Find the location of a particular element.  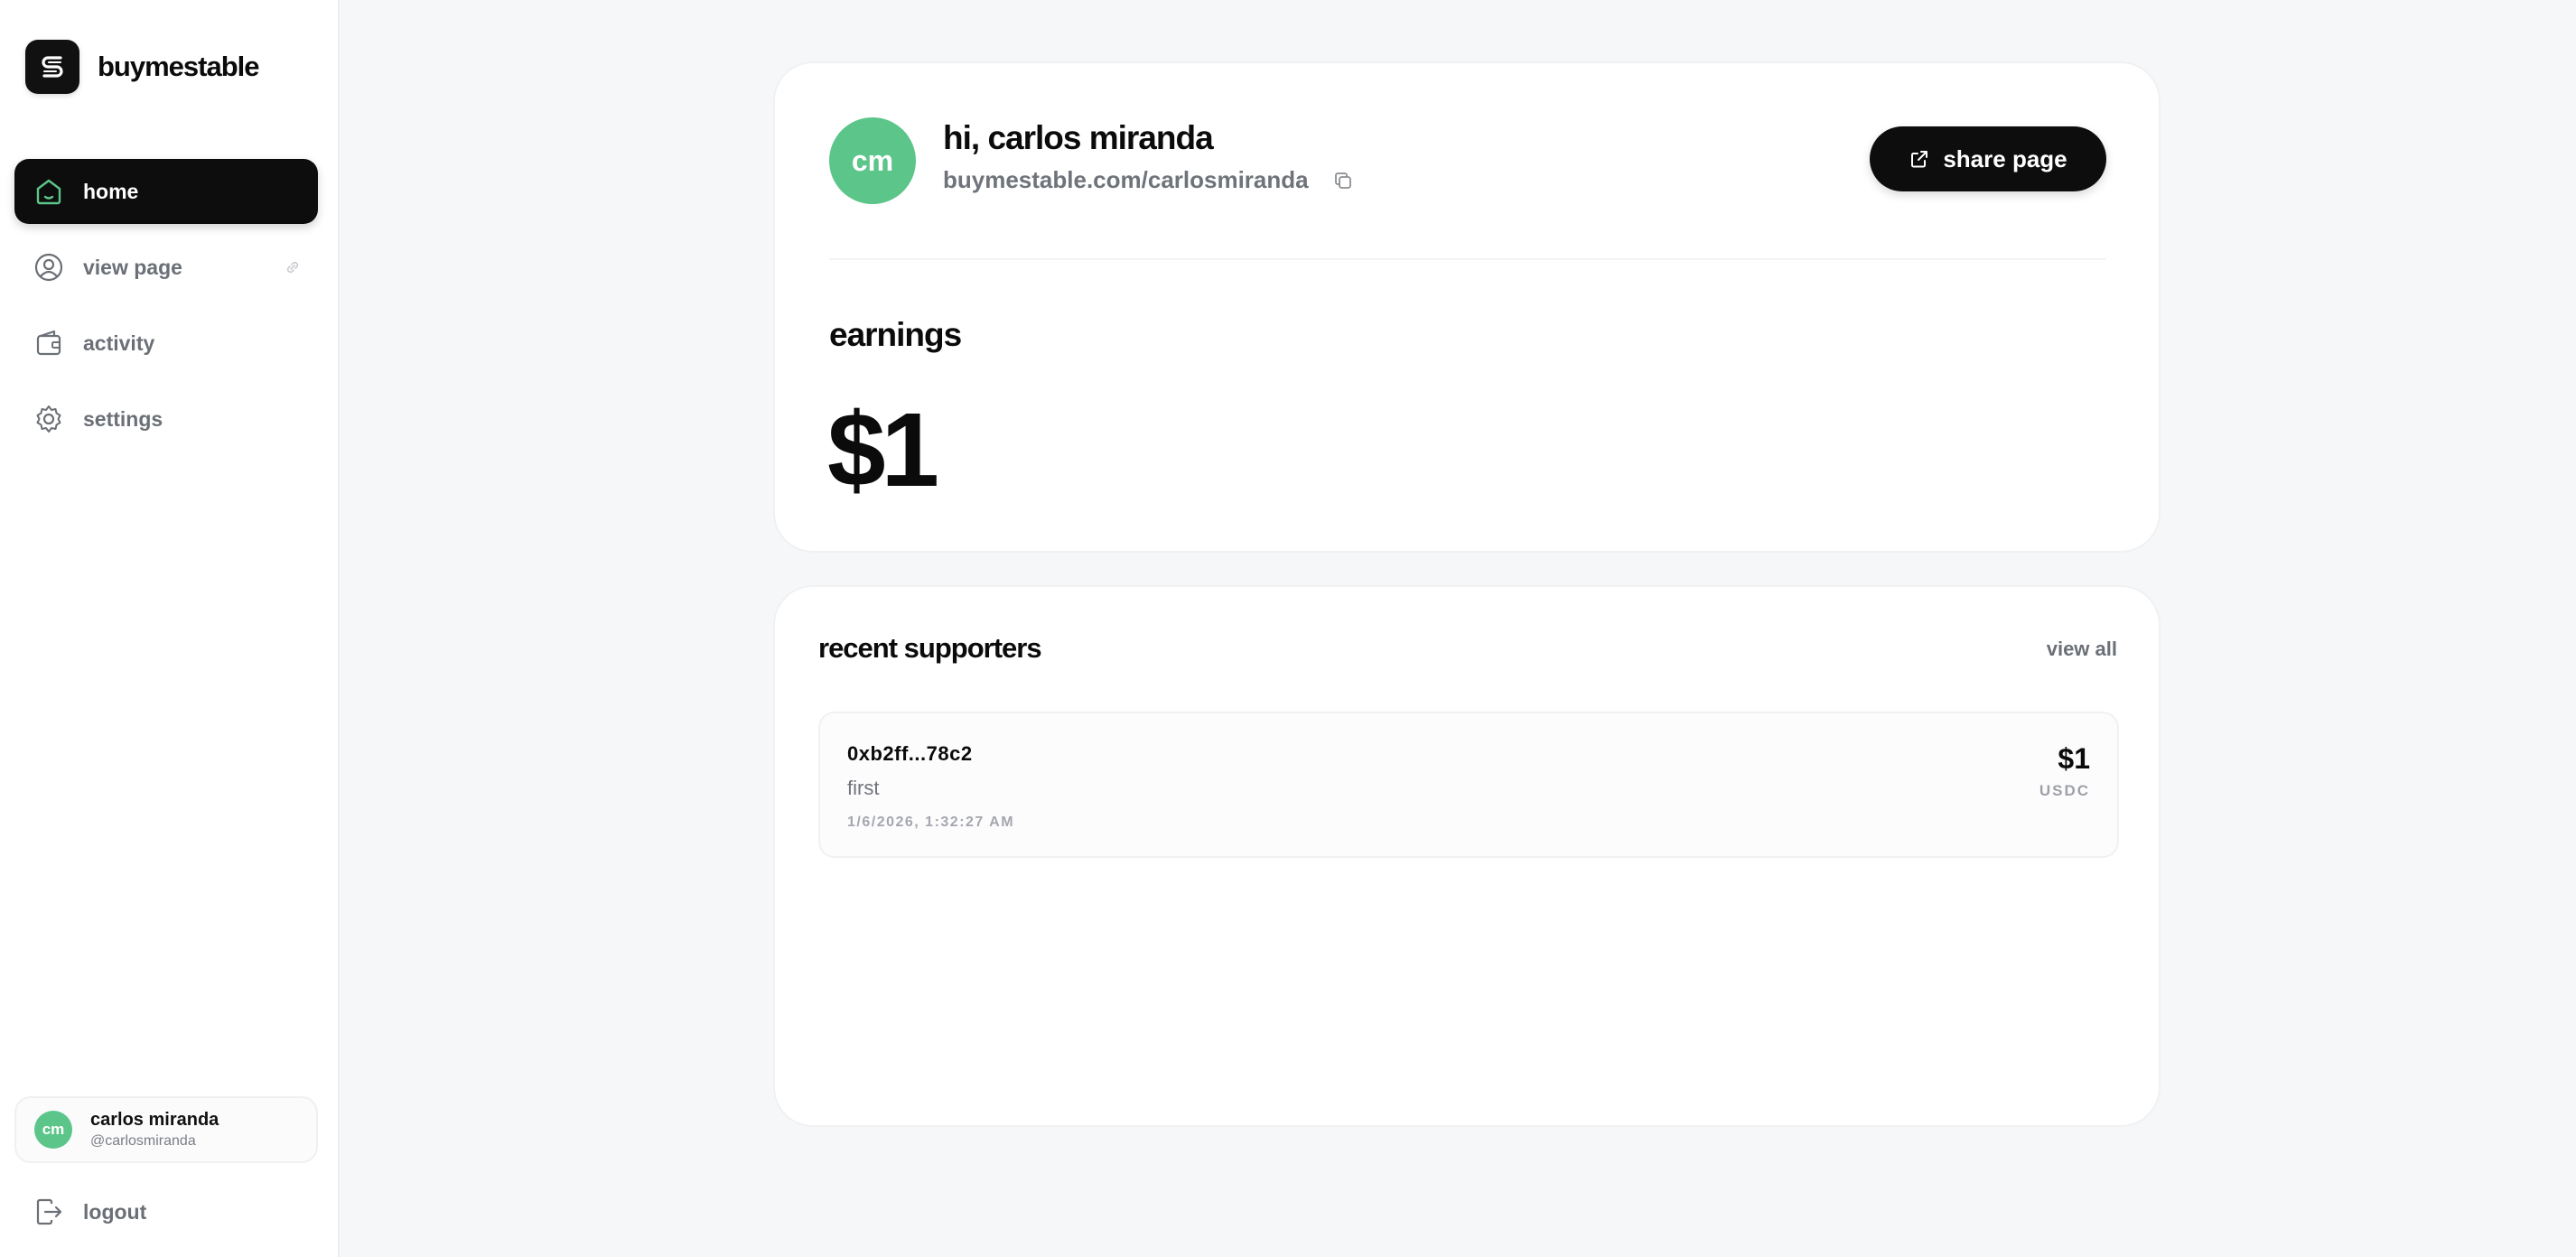

supporter-timestamp: 1/6/2026, 1:32:27 AM is located at coordinates (931, 822).